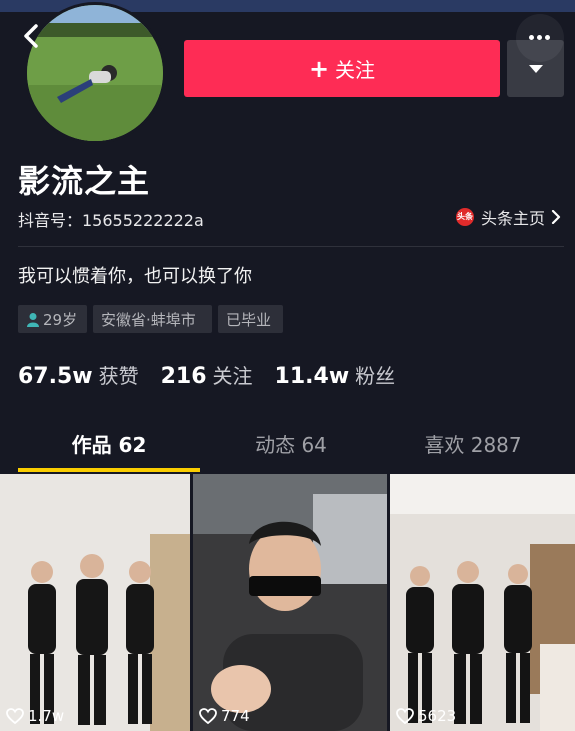 This screenshot has height=731, width=575. I want to click on tab-activity: 动态 64, so click(291, 449).